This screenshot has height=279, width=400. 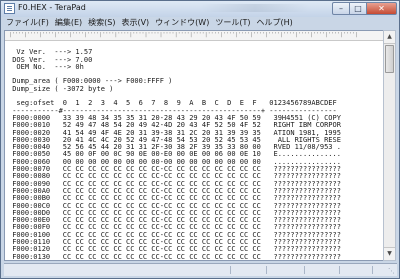 What do you see at coordinates (182, 23) in the screenshot?
I see `menu-window: ウィンドウ(W)` at bounding box center [182, 23].